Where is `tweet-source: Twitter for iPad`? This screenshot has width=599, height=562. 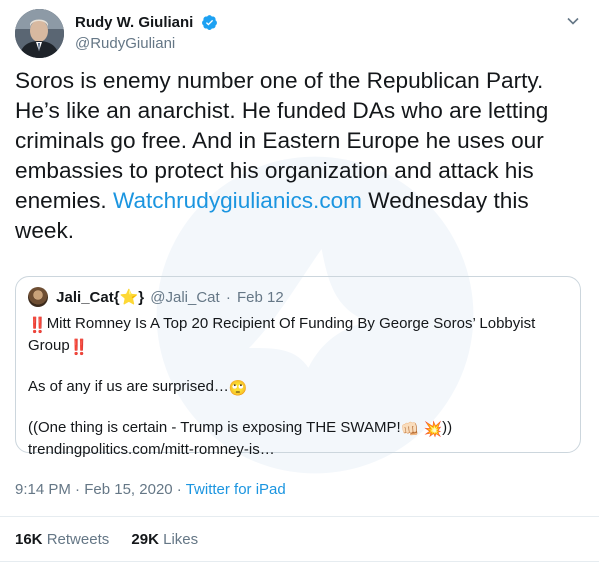 tweet-source: Twitter for iPad is located at coordinates (236, 489).